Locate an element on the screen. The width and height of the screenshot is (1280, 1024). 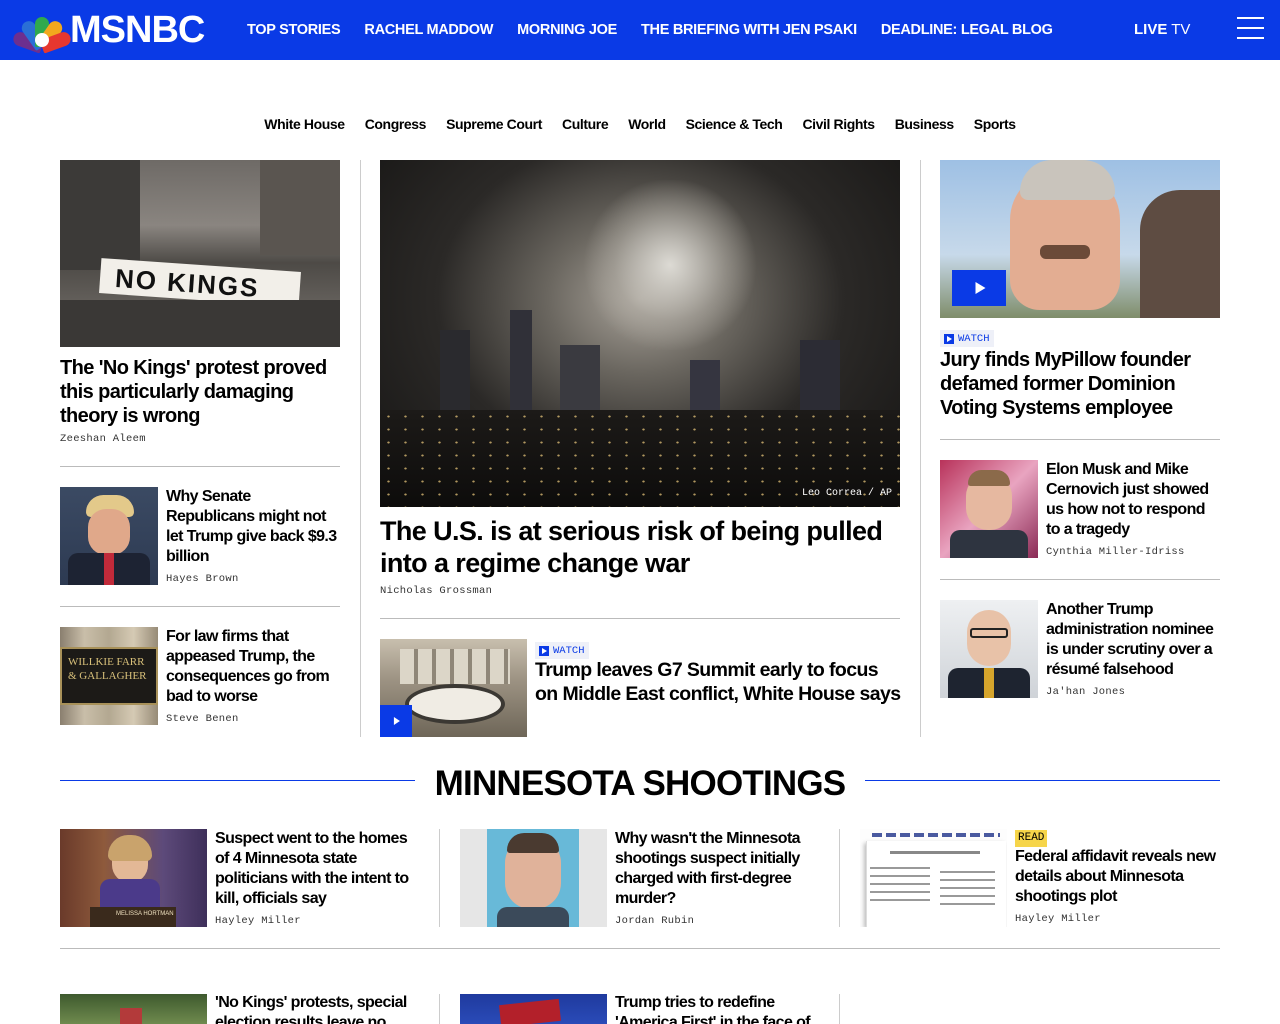
nav-item-top-stories: TOP STORIES is located at coordinates (294, 30).